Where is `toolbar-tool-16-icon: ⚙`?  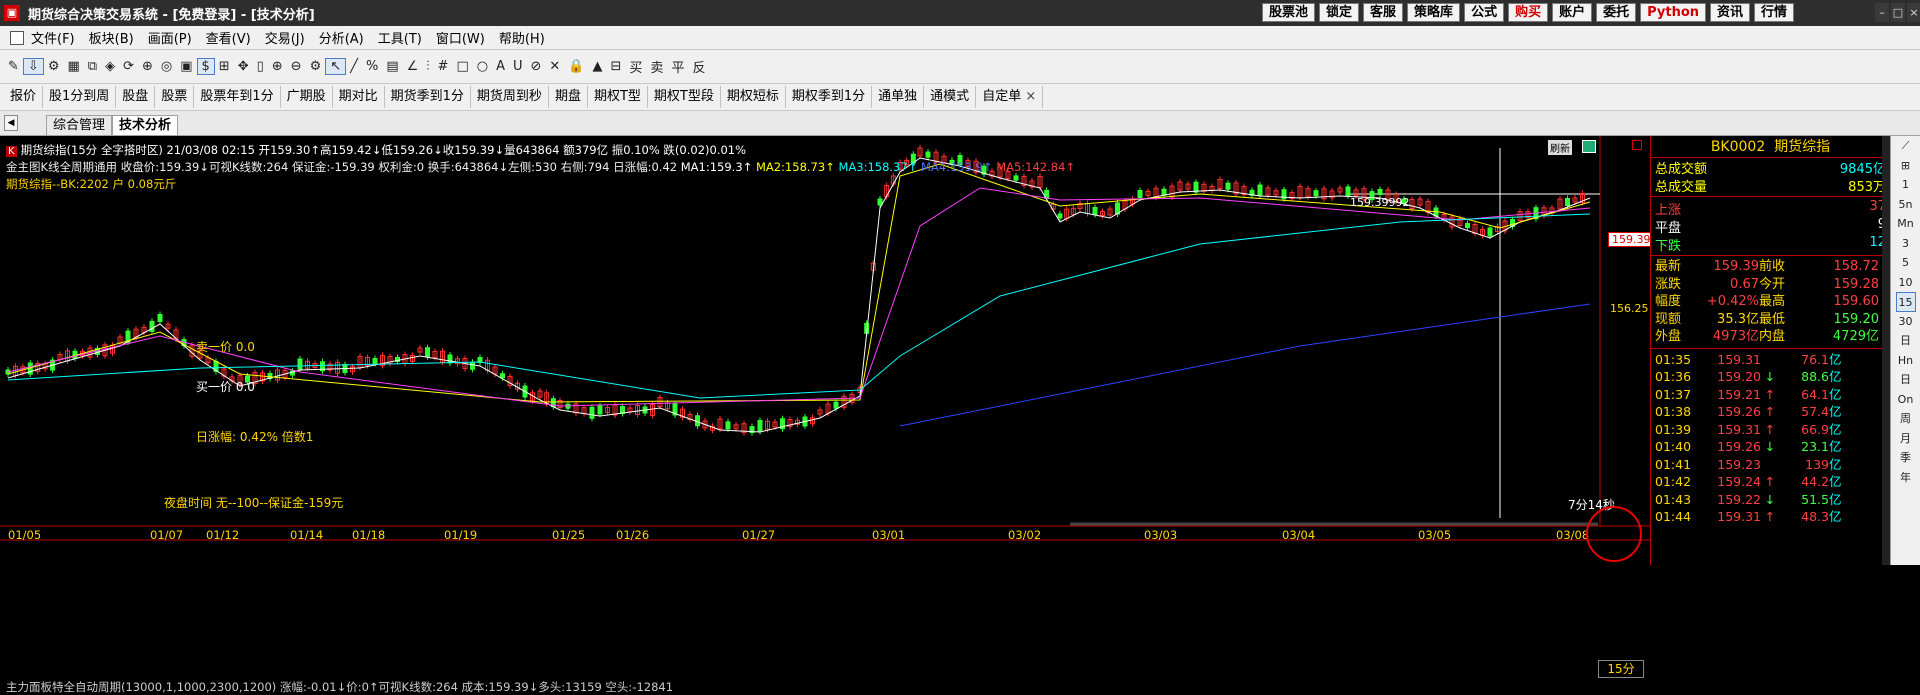 toolbar-tool-16-icon: ⚙ is located at coordinates (316, 66).